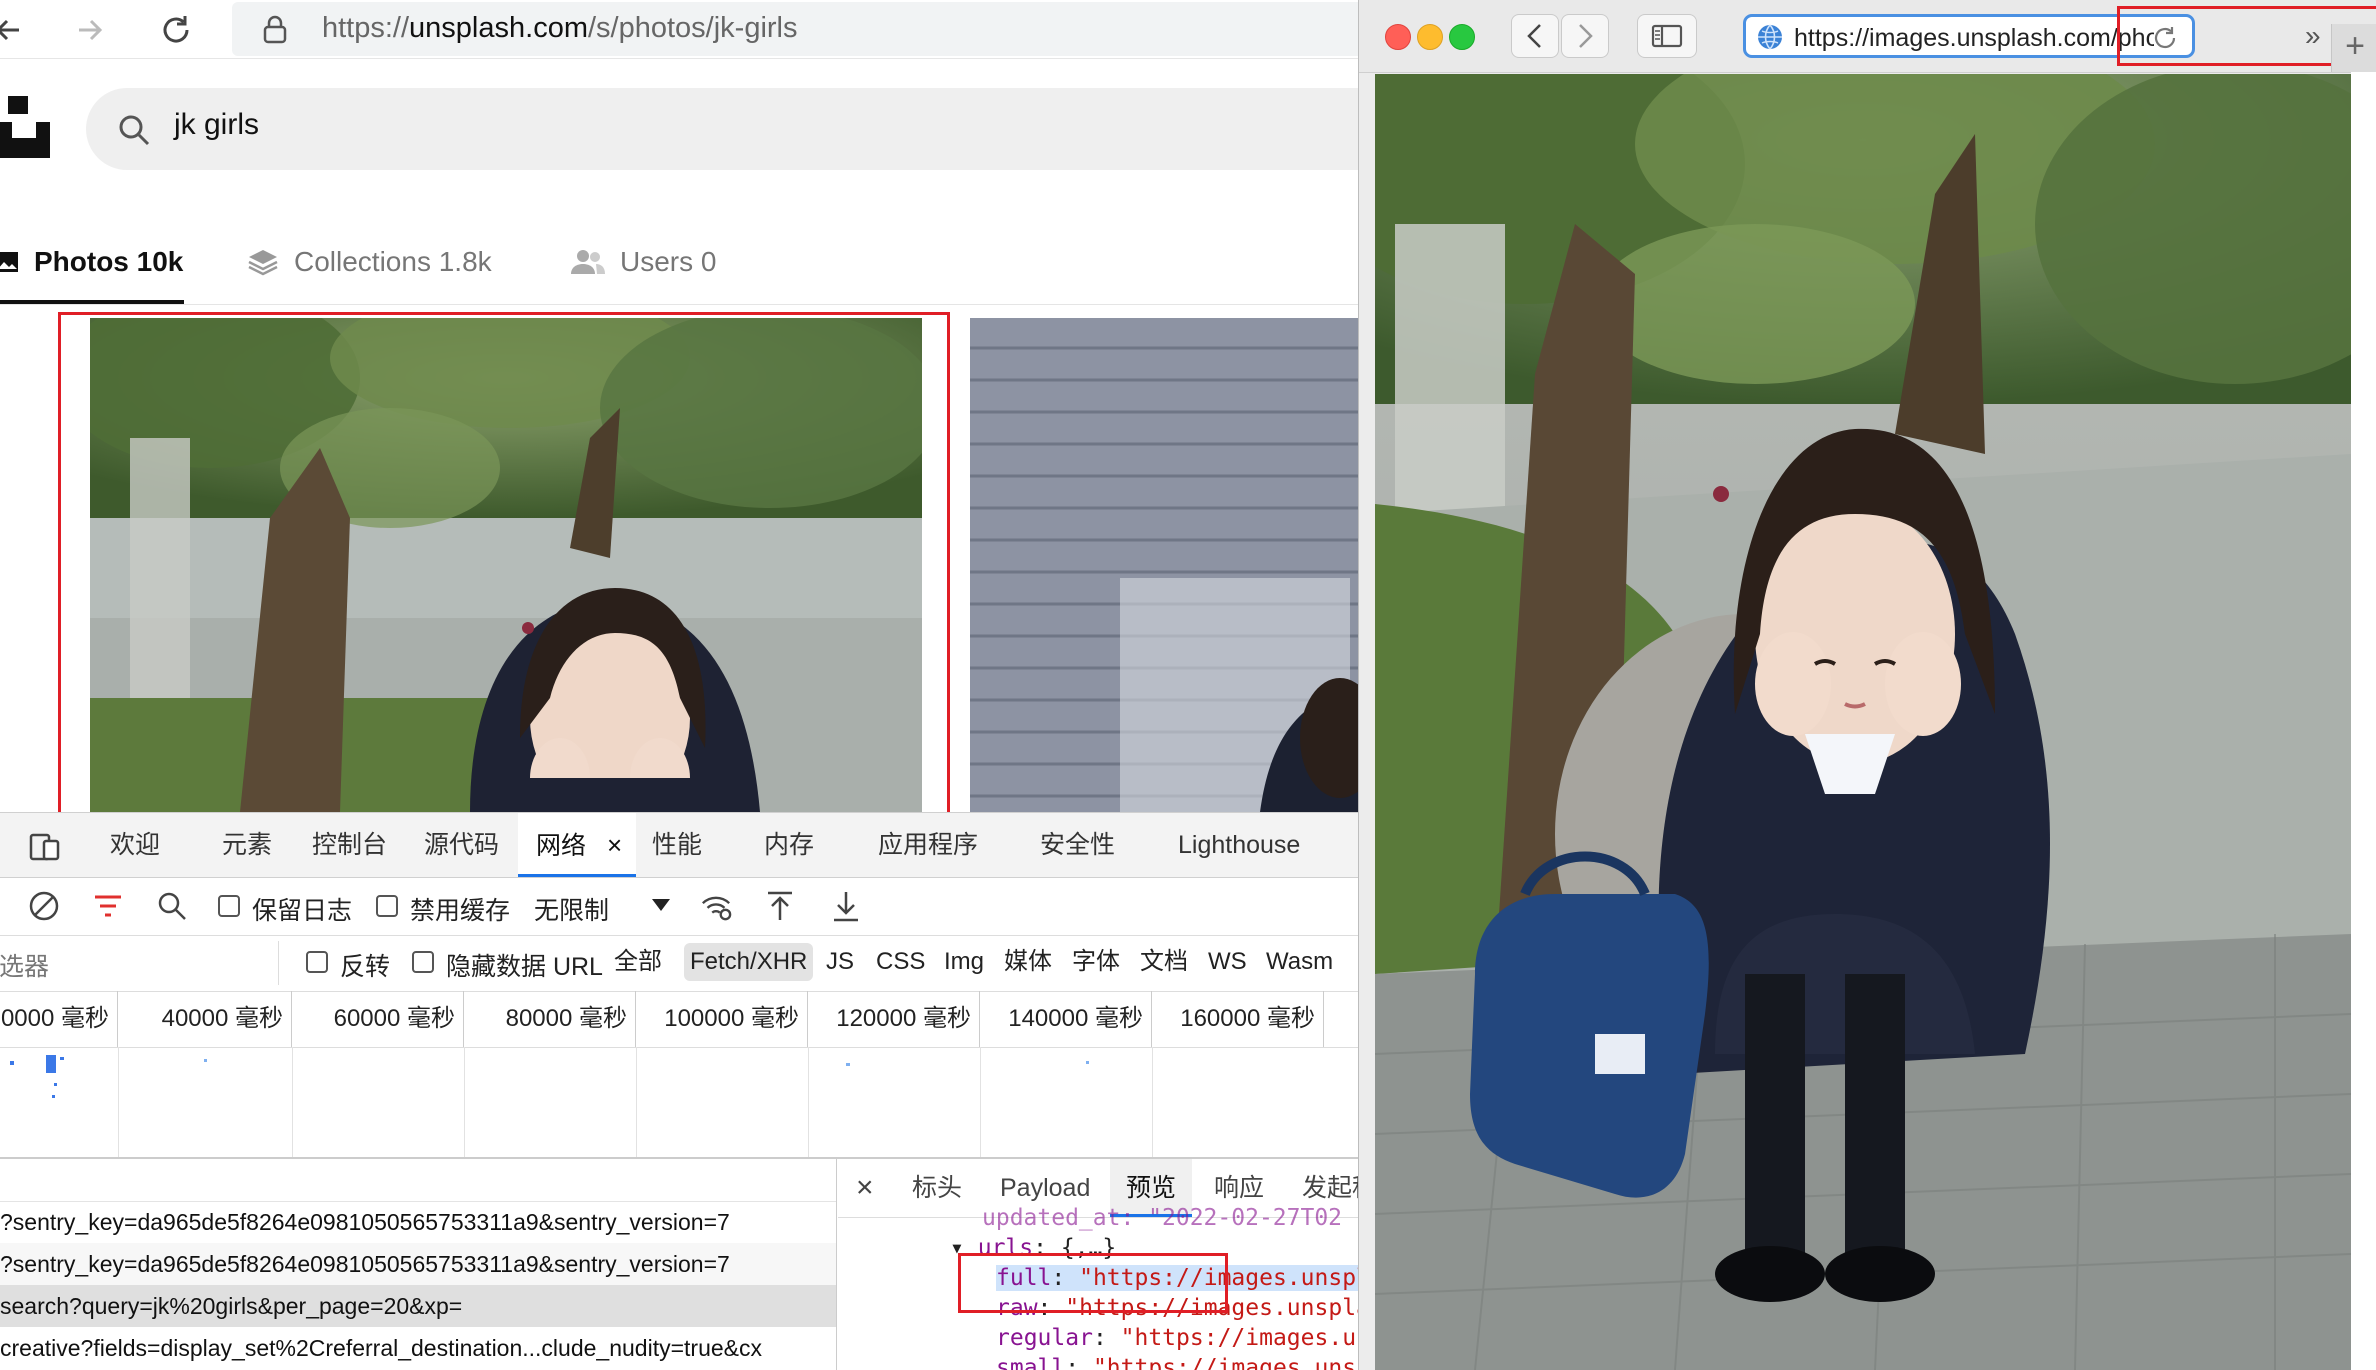 This screenshot has width=2376, height=1370. What do you see at coordinates (1177, 1362) in the screenshot?
I see `json-line-small: small: "https://images.unsplash` at bounding box center [1177, 1362].